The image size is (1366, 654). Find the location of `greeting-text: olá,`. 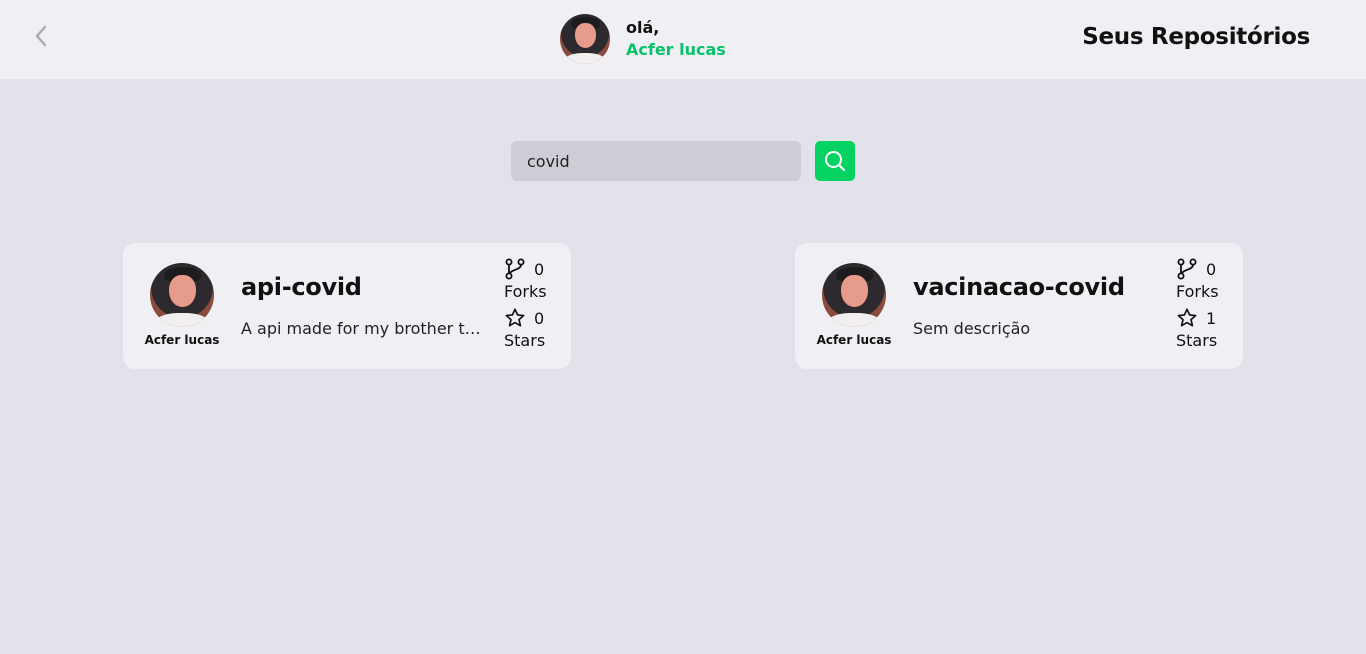

greeting-text: olá, is located at coordinates (643, 28).